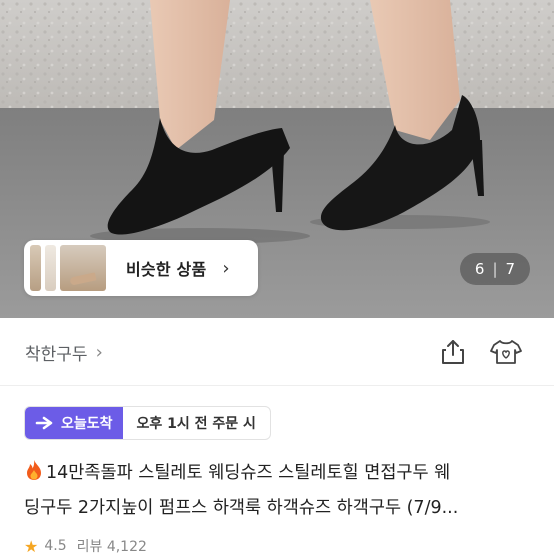 Image resolution: width=554 pixels, height=554 pixels. What do you see at coordinates (55, 546) in the screenshot?
I see `rating-score: 4.5` at bounding box center [55, 546].